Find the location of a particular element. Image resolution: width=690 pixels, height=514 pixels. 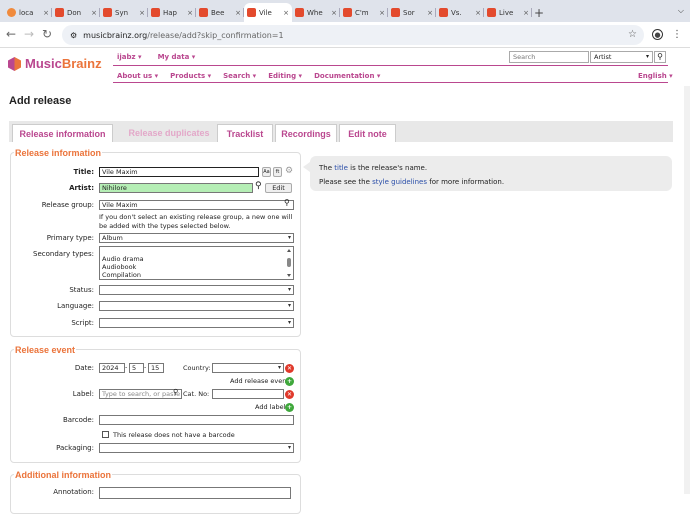

release-group-search-icon: ⚲ is located at coordinates (287, 202).